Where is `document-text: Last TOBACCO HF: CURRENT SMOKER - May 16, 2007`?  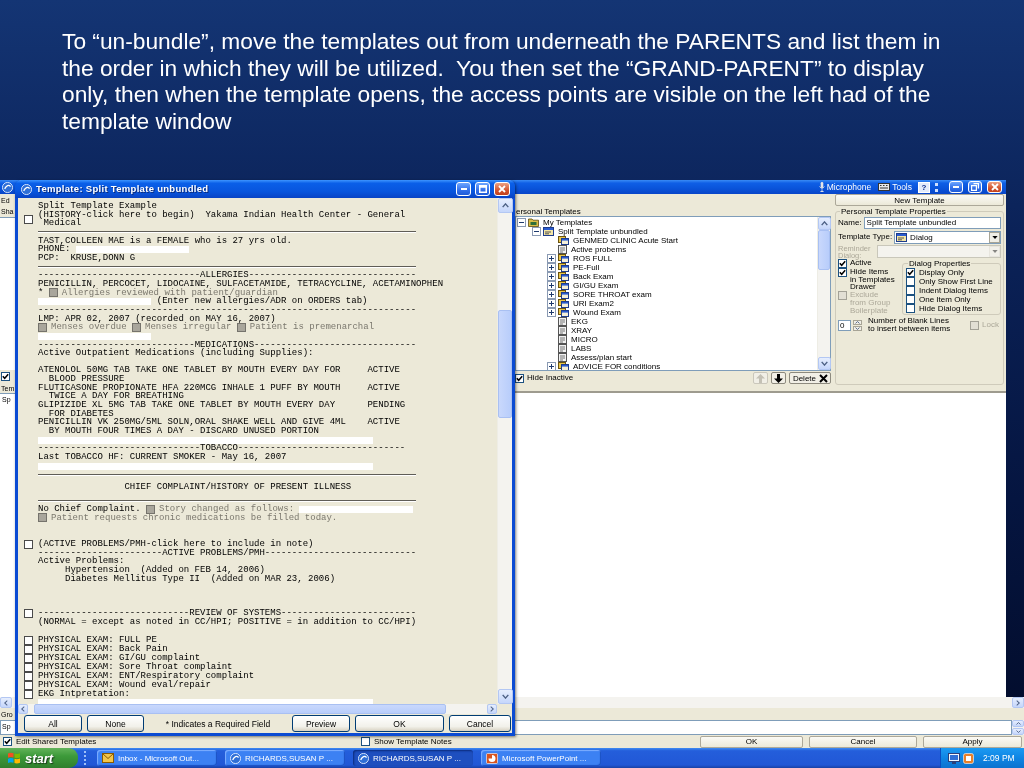 document-text: Last TOBACCO HF: CURRENT SMOKER - May 16, 2007 is located at coordinates (162, 457).